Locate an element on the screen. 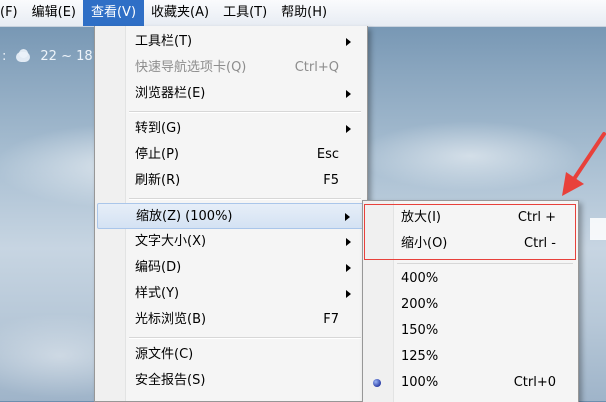 Image resolution: width=606 pixels, height=402 pixels. menu-edit: 编辑(E) is located at coordinates (54, 13).